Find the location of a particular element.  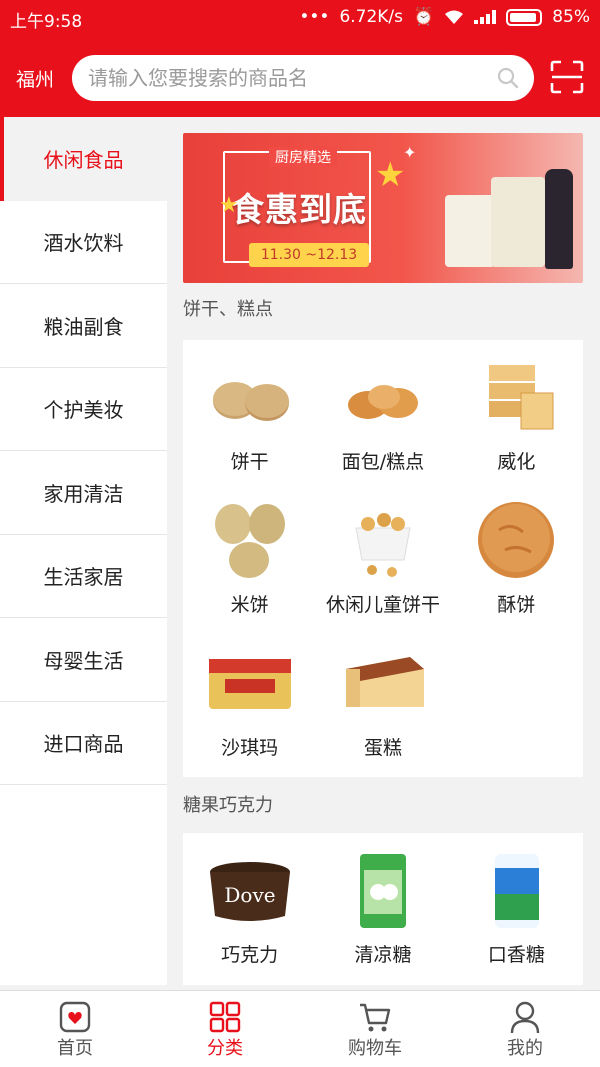

subcategory-item: 休闲儿童饼干 is located at coordinates (382, 559).